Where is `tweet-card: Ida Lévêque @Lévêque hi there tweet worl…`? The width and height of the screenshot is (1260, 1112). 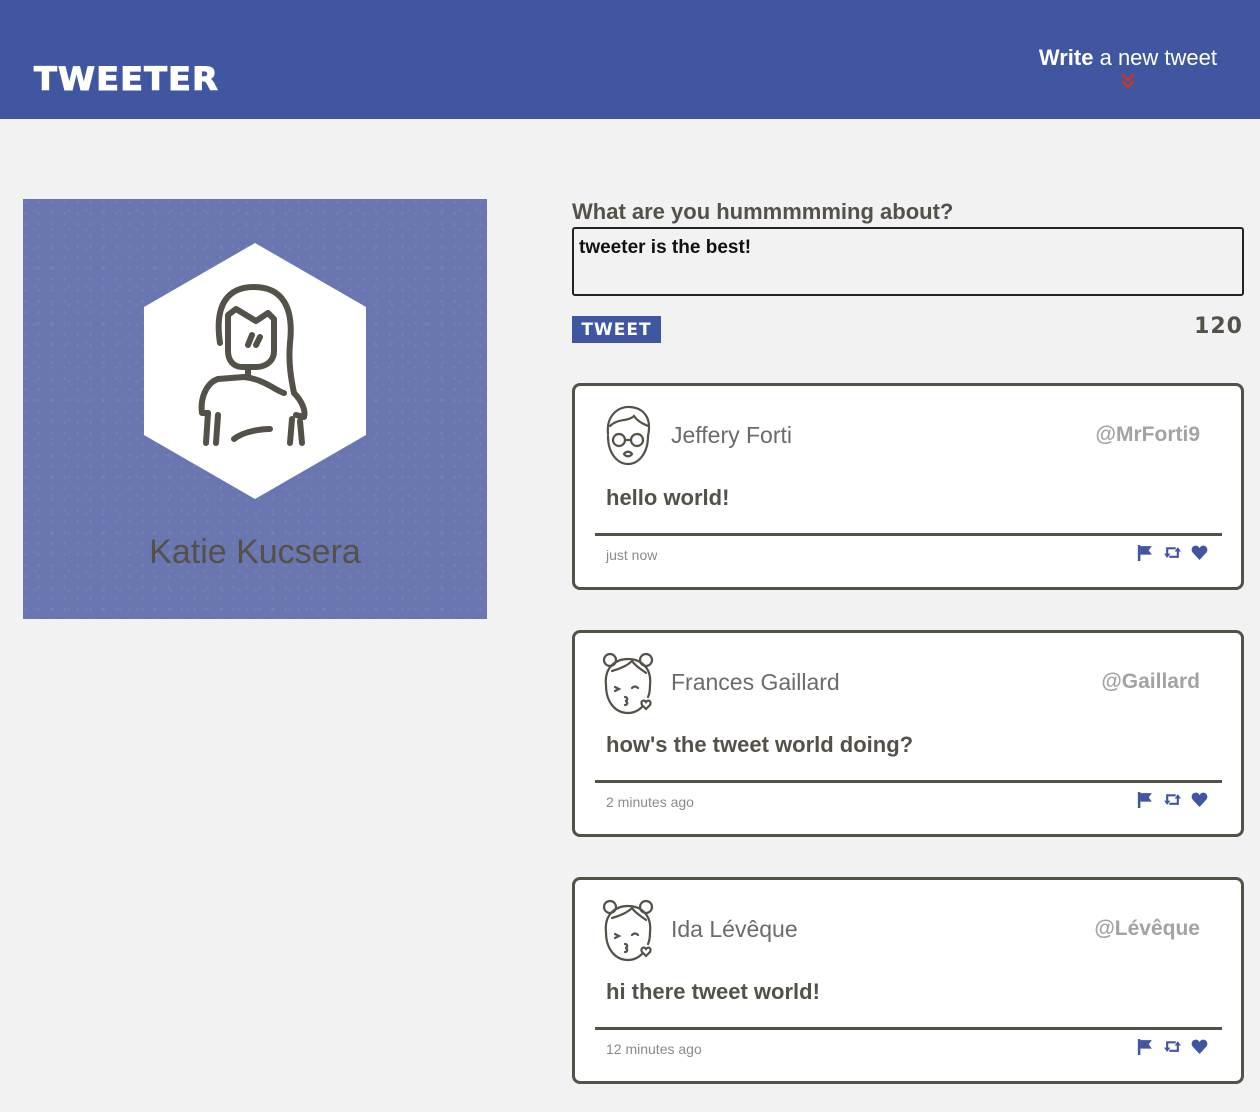 tweet-card: Ida Lévêque @Lévêque hi there tweet worl… is located at coordinates (908, 980).